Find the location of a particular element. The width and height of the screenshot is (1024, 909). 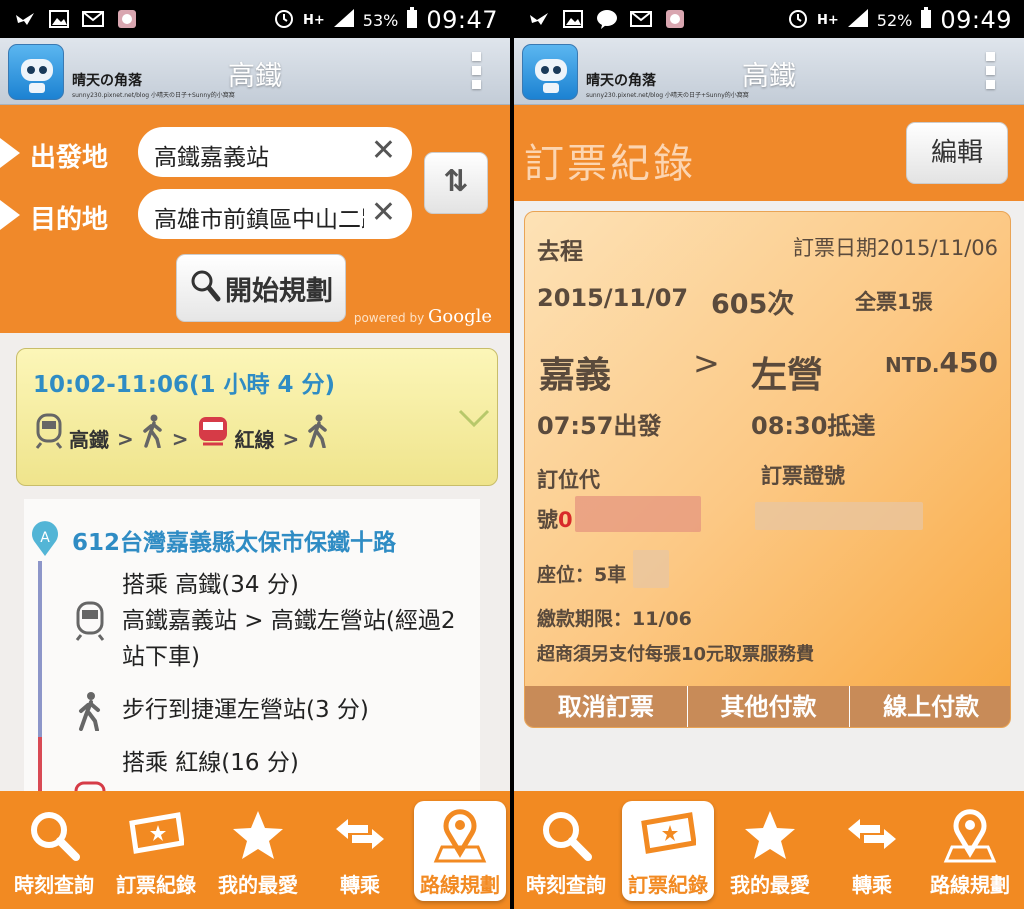

transfer-arrows-icon is located at coordinates (360, 834).